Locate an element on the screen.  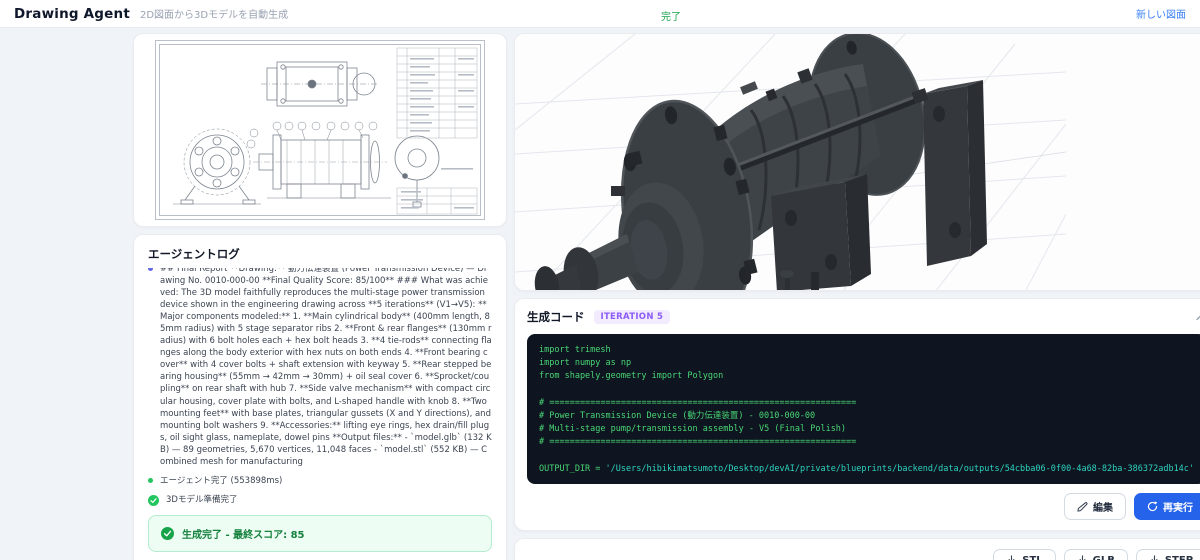
new-drawing-link: 新しい図面 is located at coordinates (1161, 13).